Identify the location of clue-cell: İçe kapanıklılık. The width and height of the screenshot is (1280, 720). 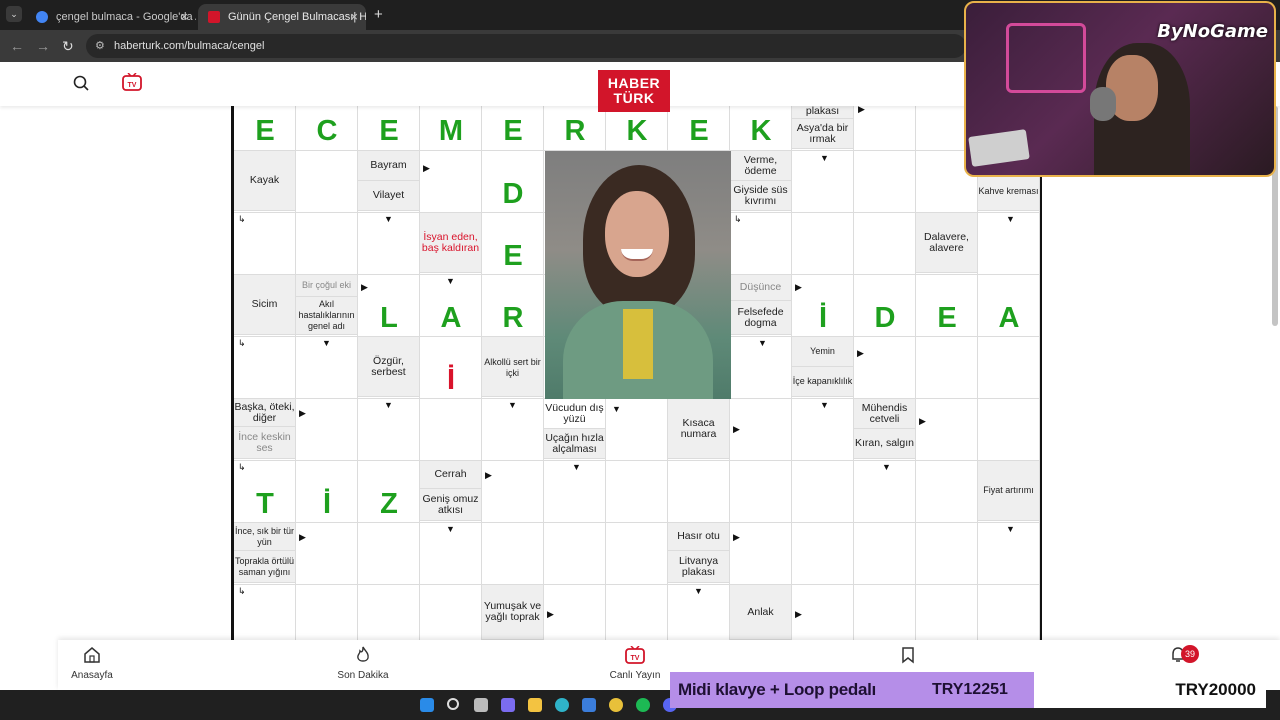
(823, 382).